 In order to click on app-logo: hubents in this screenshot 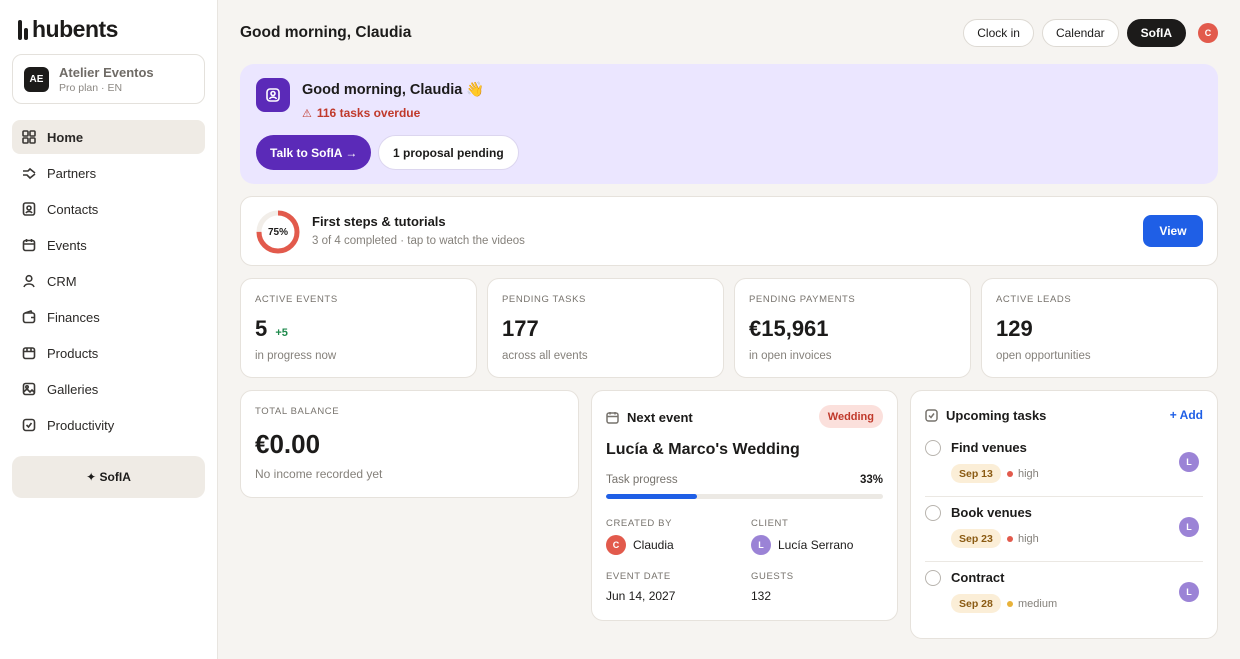, I will do `click(68, 29)`.